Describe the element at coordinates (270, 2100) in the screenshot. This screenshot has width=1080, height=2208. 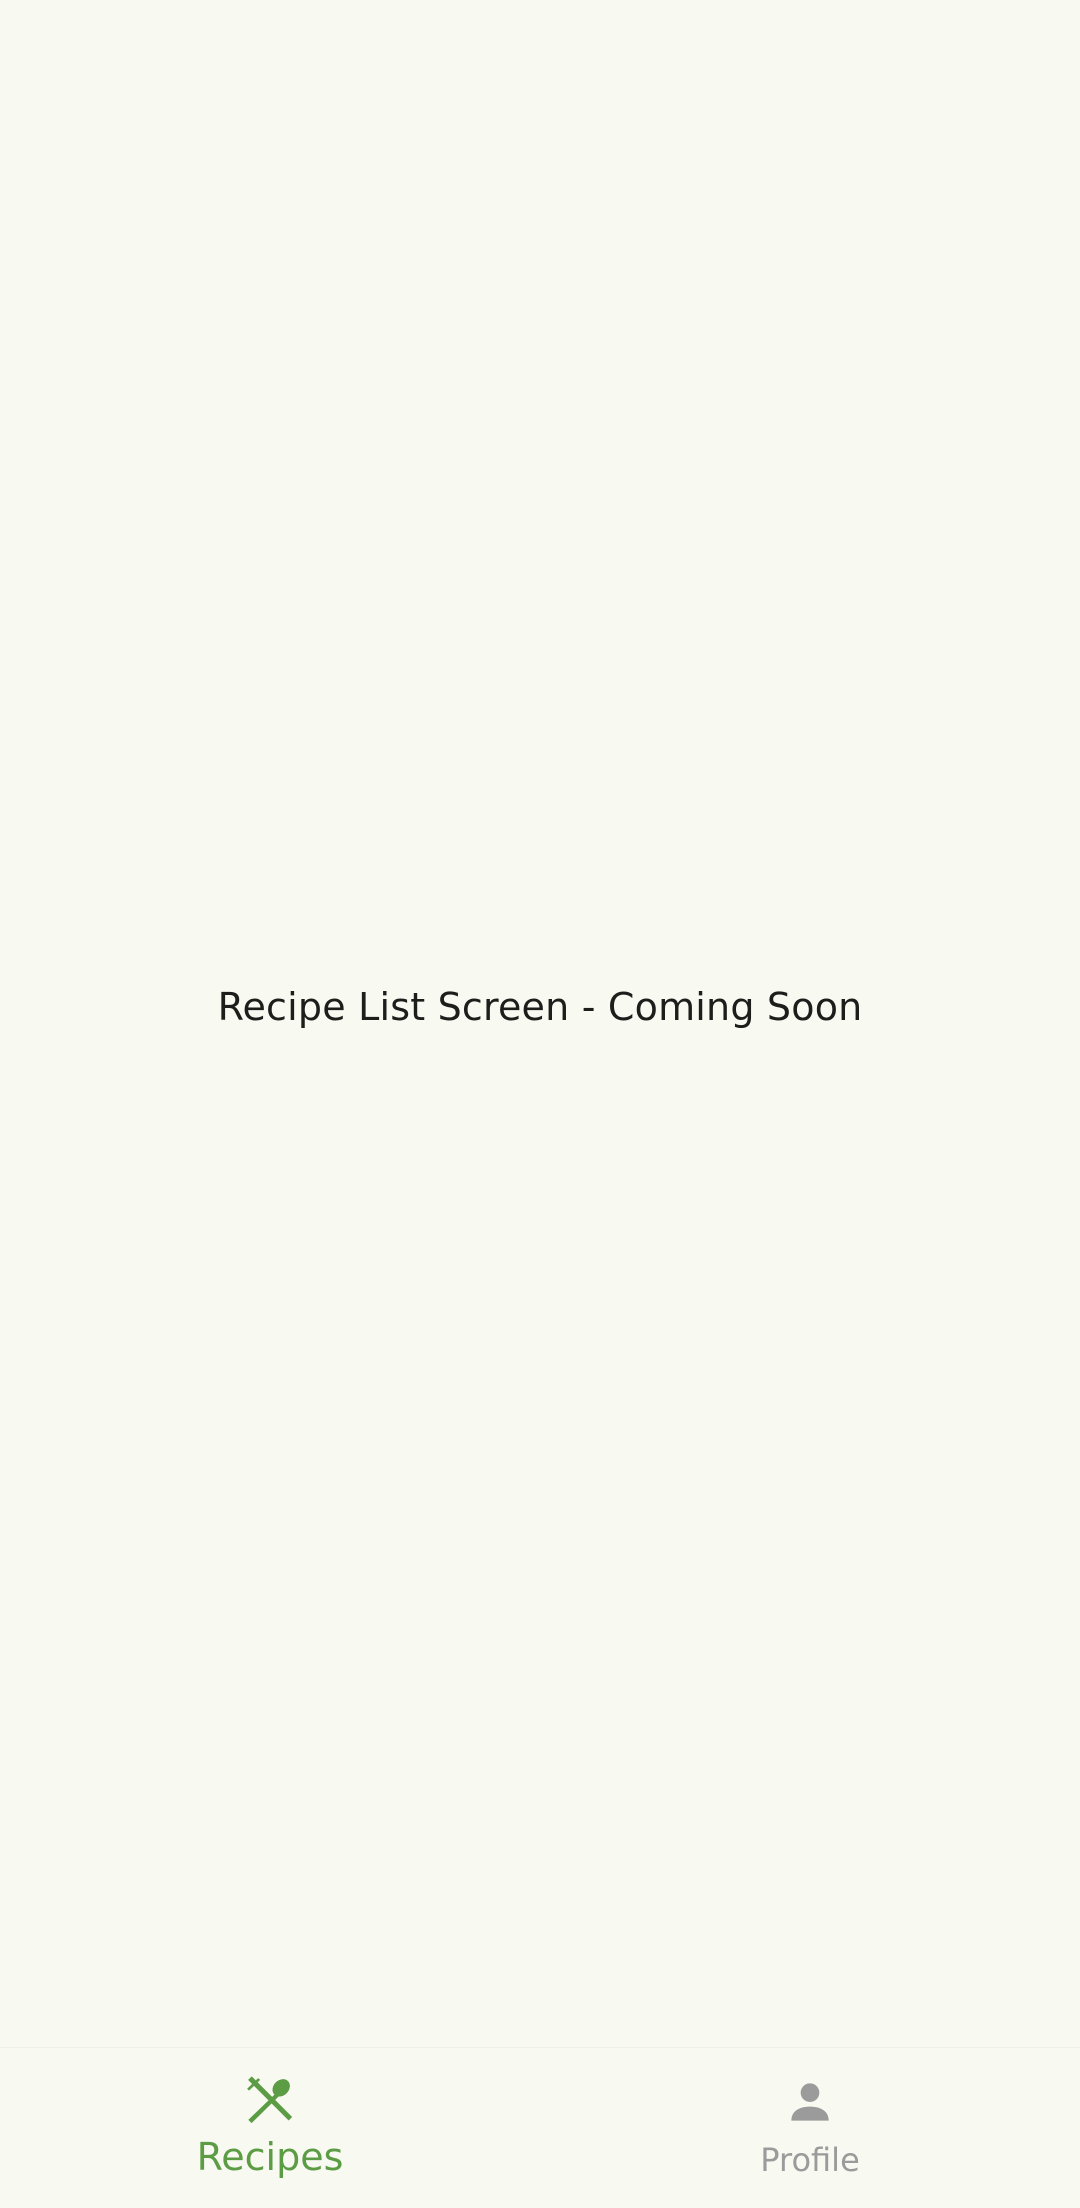
I see `fork-spoon-icon` at that location.